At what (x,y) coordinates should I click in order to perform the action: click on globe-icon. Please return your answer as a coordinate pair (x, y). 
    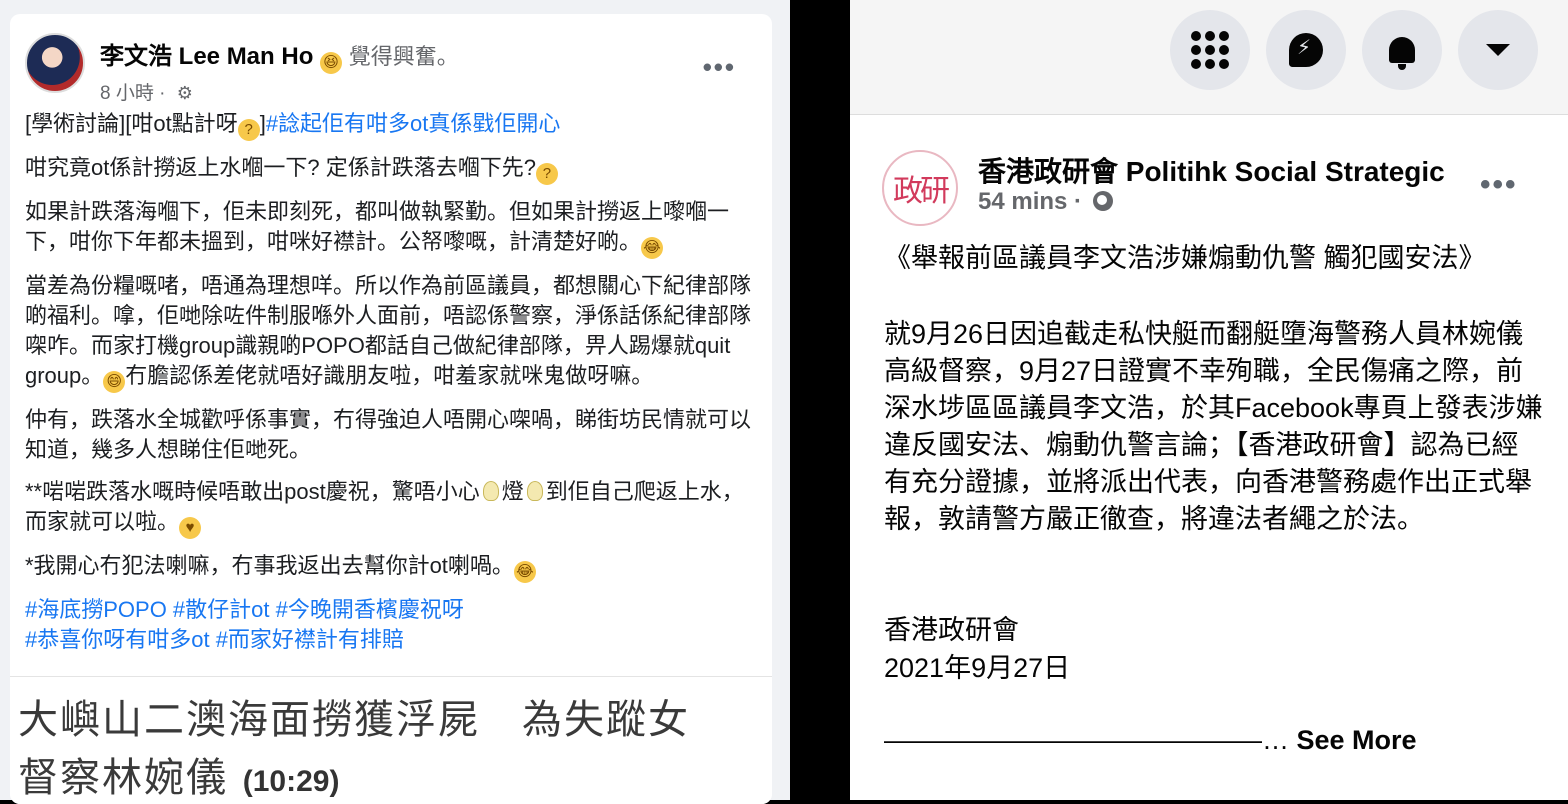
    Looking at the image, I should click on (1102, 201).